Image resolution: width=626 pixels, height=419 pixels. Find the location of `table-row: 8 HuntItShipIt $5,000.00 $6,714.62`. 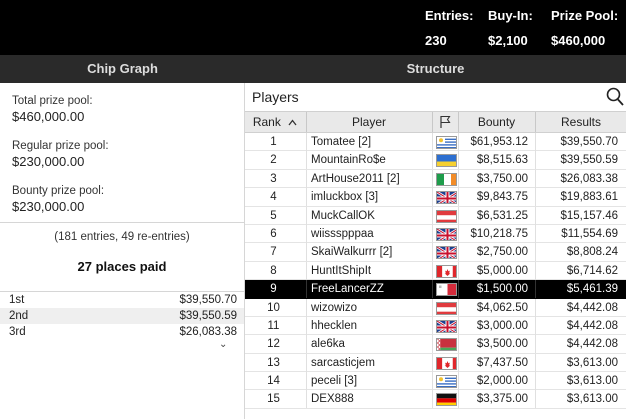

table-row: 8 HuntItShipIt $5,000.00 $6,714.62 is located at coordinates (435, 271).